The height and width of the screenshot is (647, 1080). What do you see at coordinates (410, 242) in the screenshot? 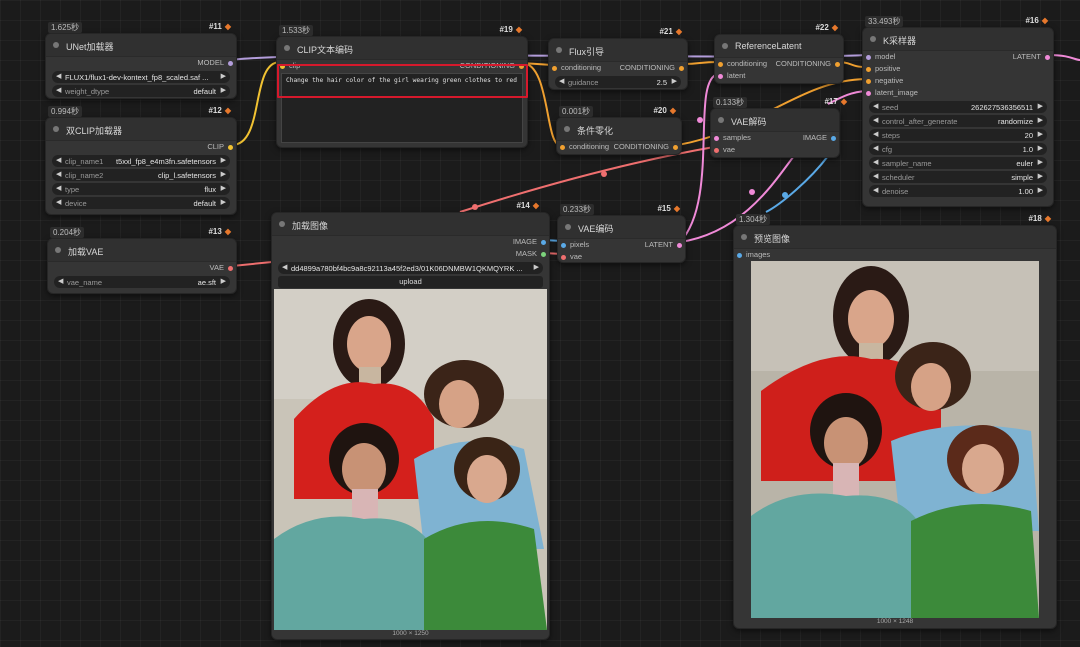
I see `output-port-image: IMAGE` at bounding box center [410, 242].